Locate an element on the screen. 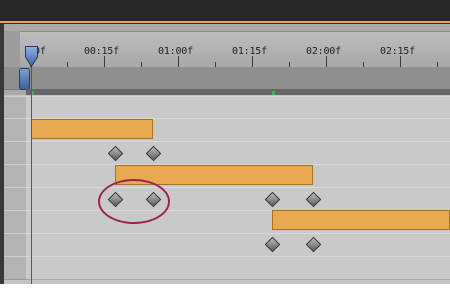 The image size is (450, 289). current-time-indicator-icon is located at coordinates (31, 56).